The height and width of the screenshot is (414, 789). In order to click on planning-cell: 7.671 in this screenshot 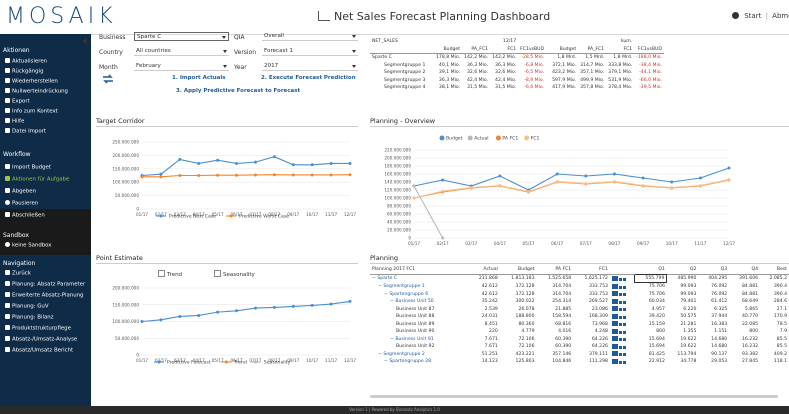, I will do `click(484, 347)`.